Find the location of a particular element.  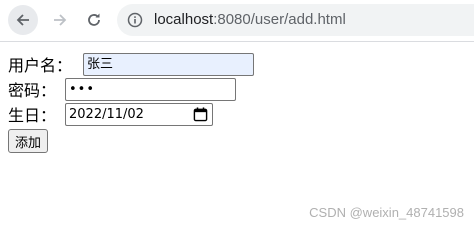

reload-button is located at coordinates (94, 20).